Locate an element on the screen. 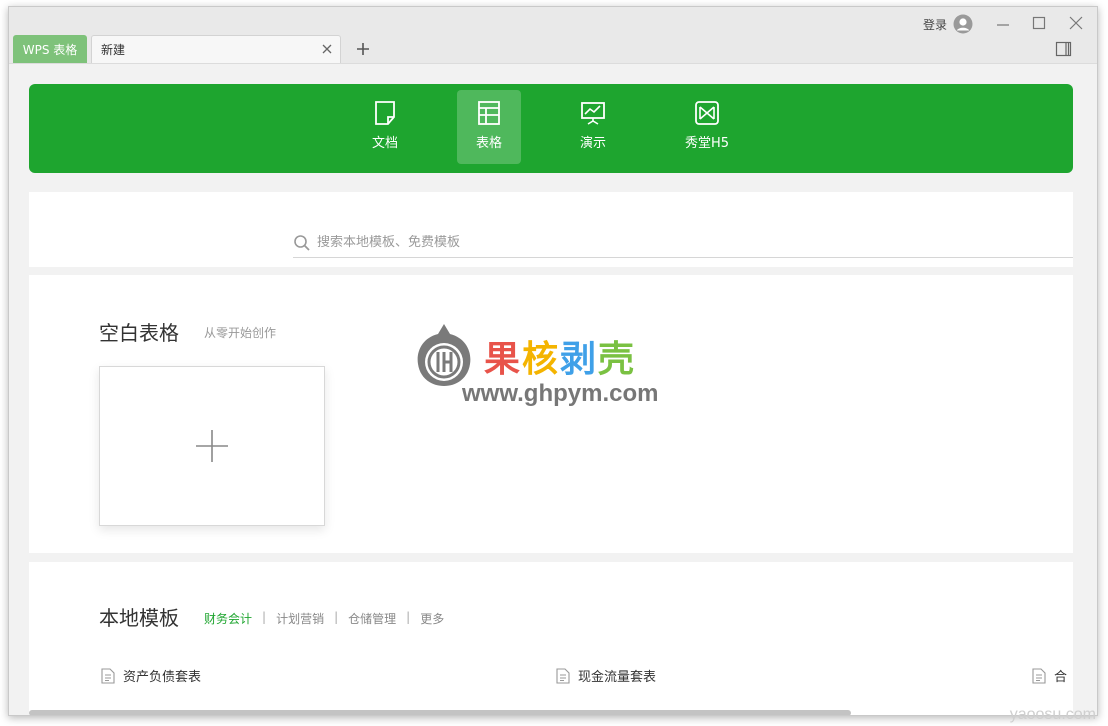 This screenshot has width=1108, height=726. watermark-brand: 果核剥壳 is located at coordinates (560, 356).